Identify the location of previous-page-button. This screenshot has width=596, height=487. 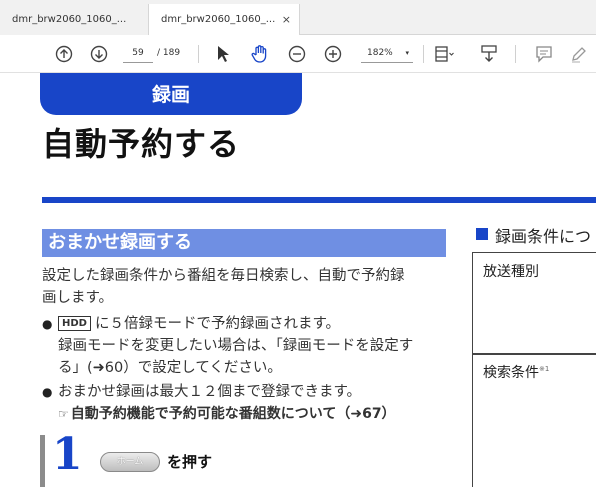
(64, 54).